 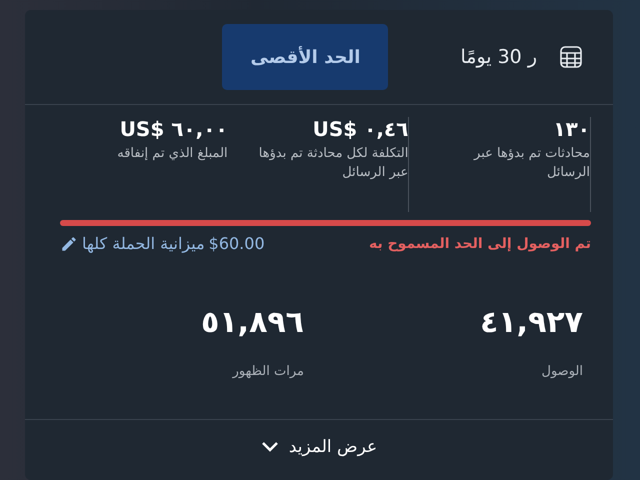 I want to click on stat-label: المبلغ الذي تم إنفاقه, so click(x=172, y=154).